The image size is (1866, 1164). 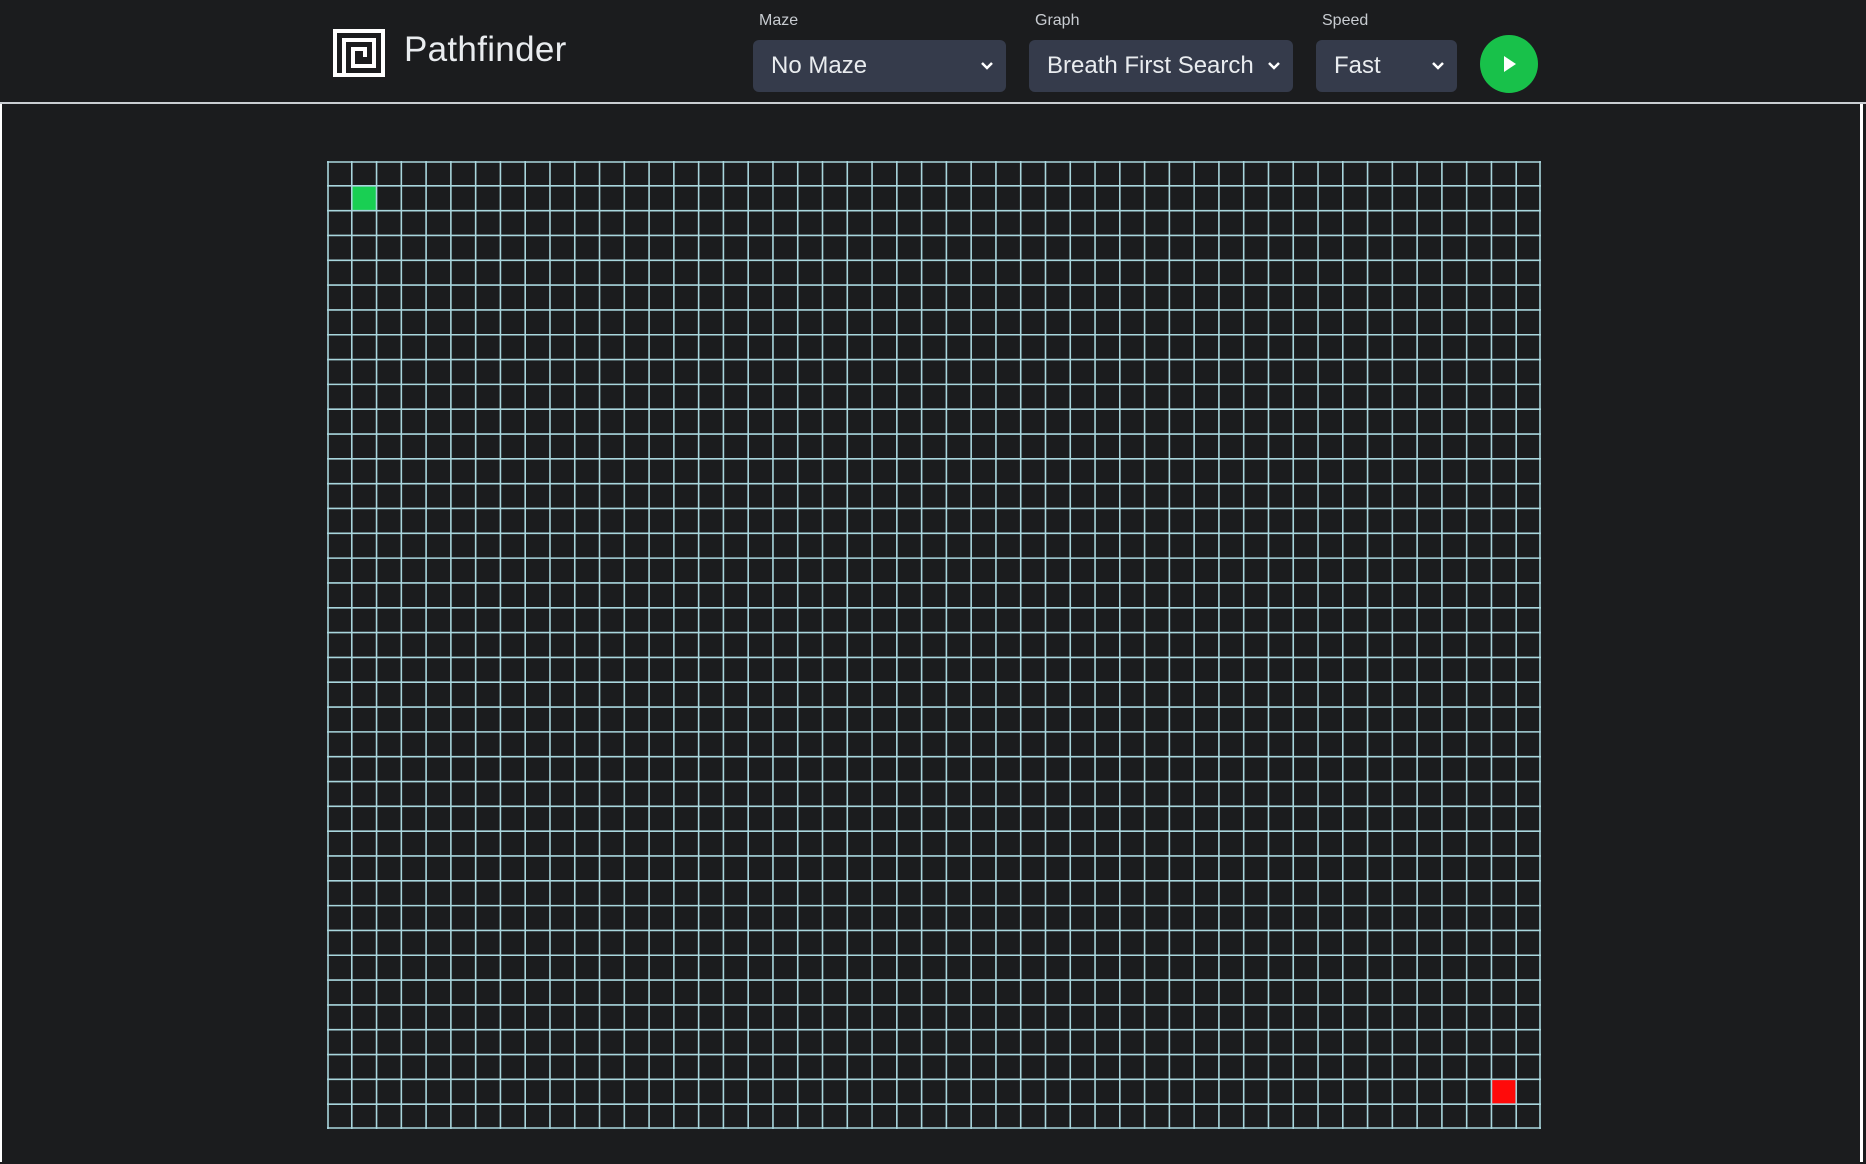 I want to click on maze-select: No Maze, so click(x=879, y=66).